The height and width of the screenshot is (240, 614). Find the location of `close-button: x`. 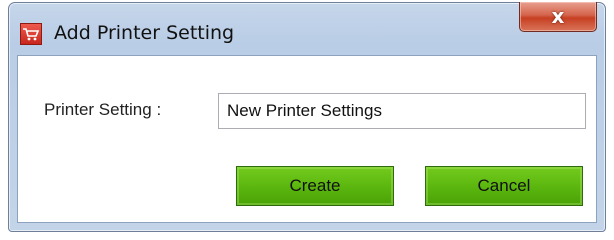

close-button: x is located at coordinates (558, 17).